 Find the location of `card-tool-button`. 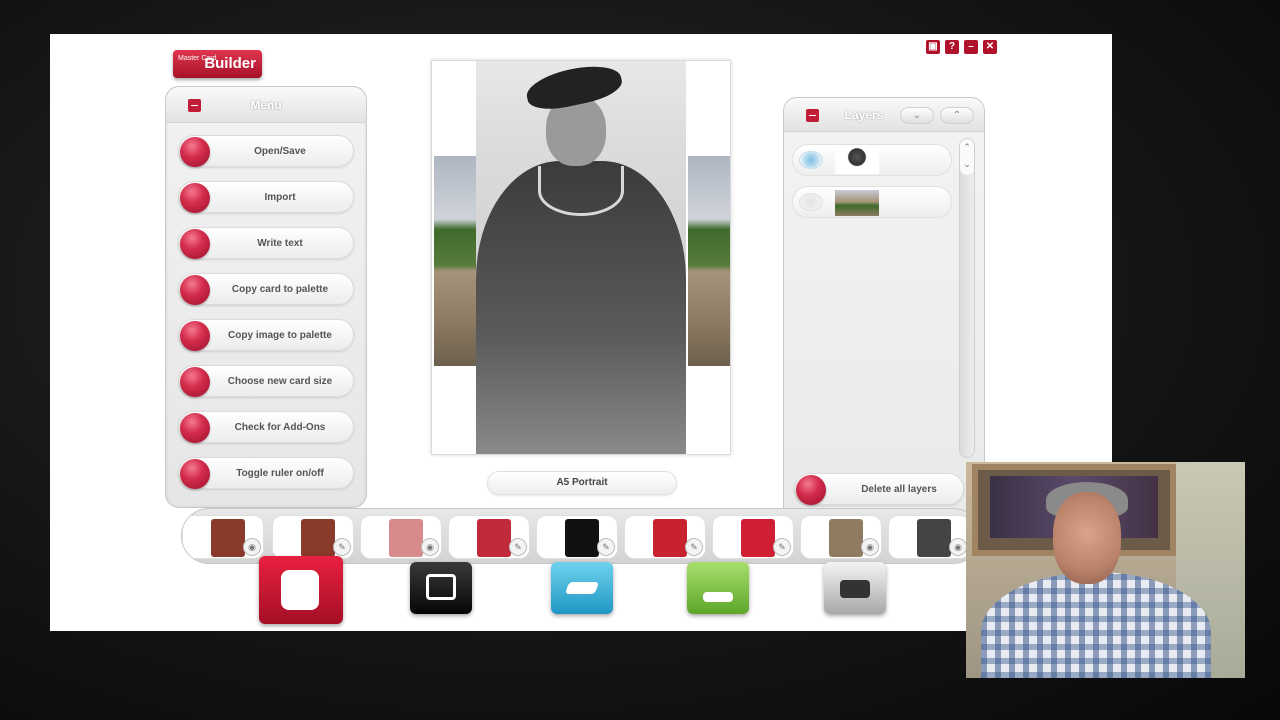

card-tool-button is located at coordinates (301, 590).